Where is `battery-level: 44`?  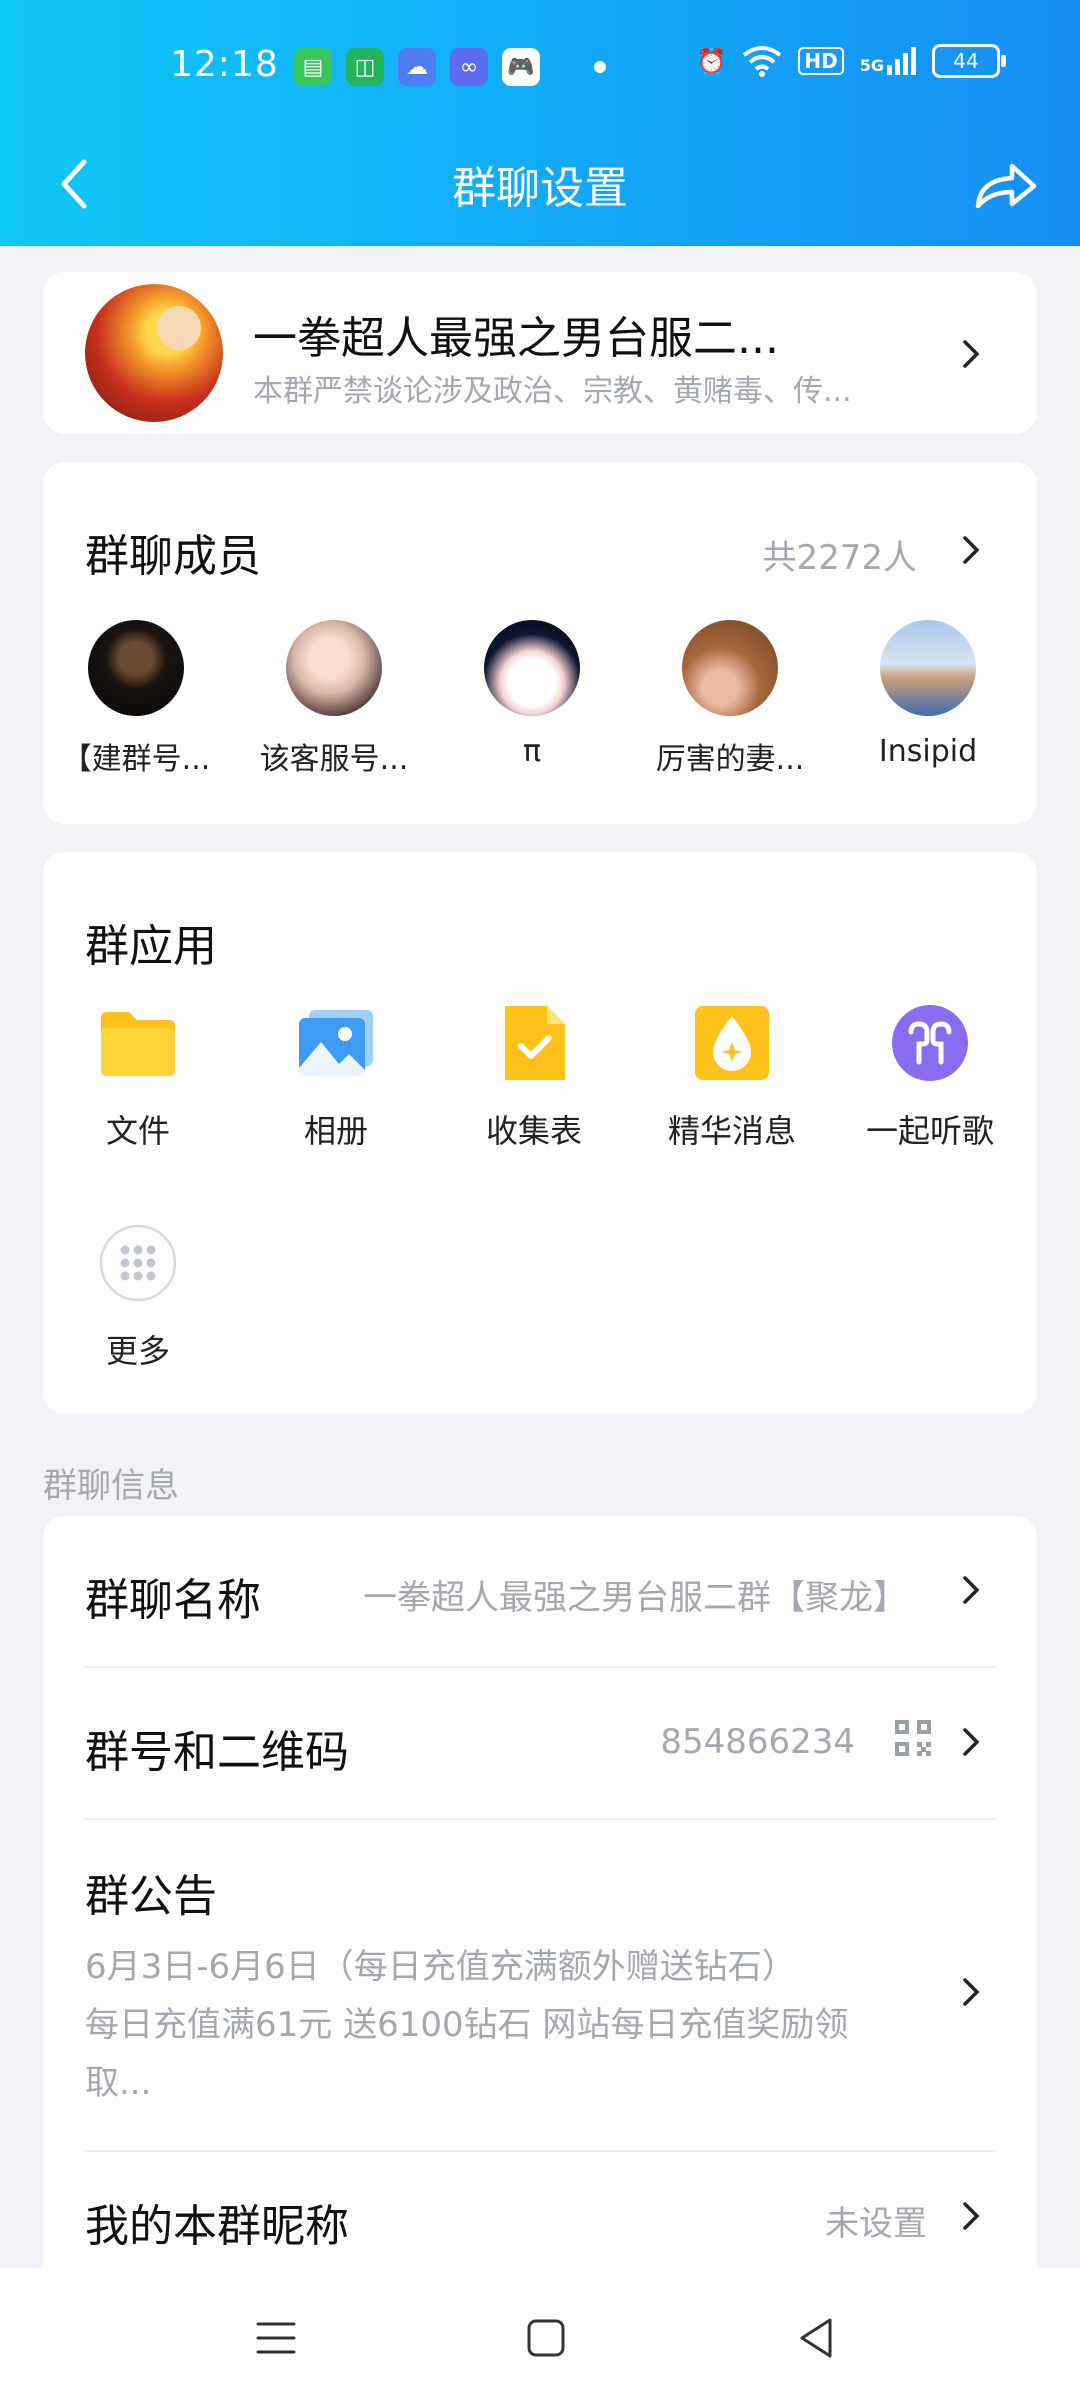
battery-level: 44 is located at coordinates (966, 61).